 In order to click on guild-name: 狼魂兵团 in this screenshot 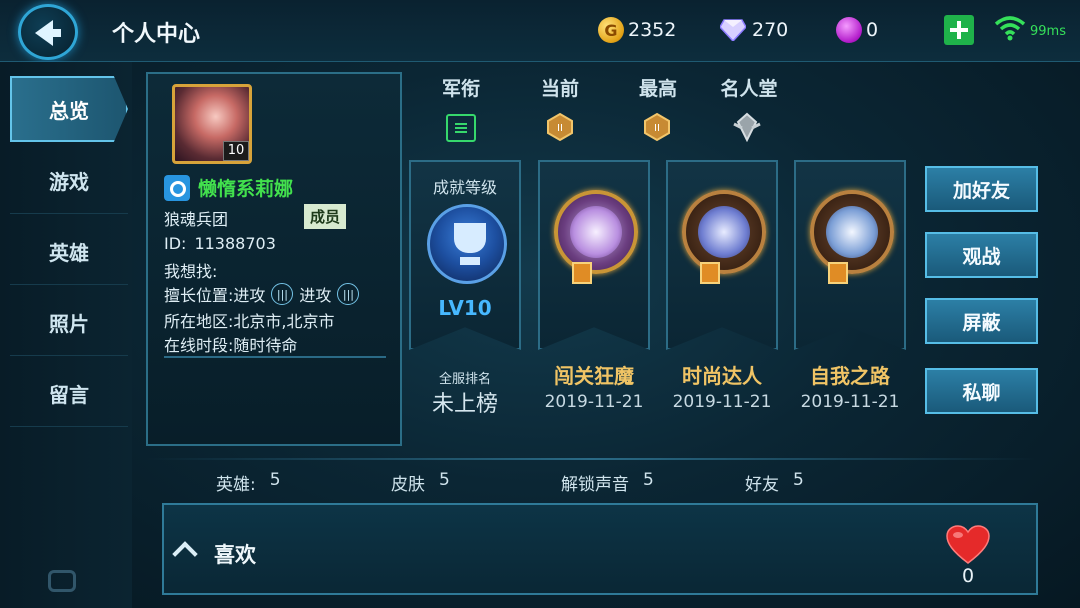, I will do `click(196, 218)`.